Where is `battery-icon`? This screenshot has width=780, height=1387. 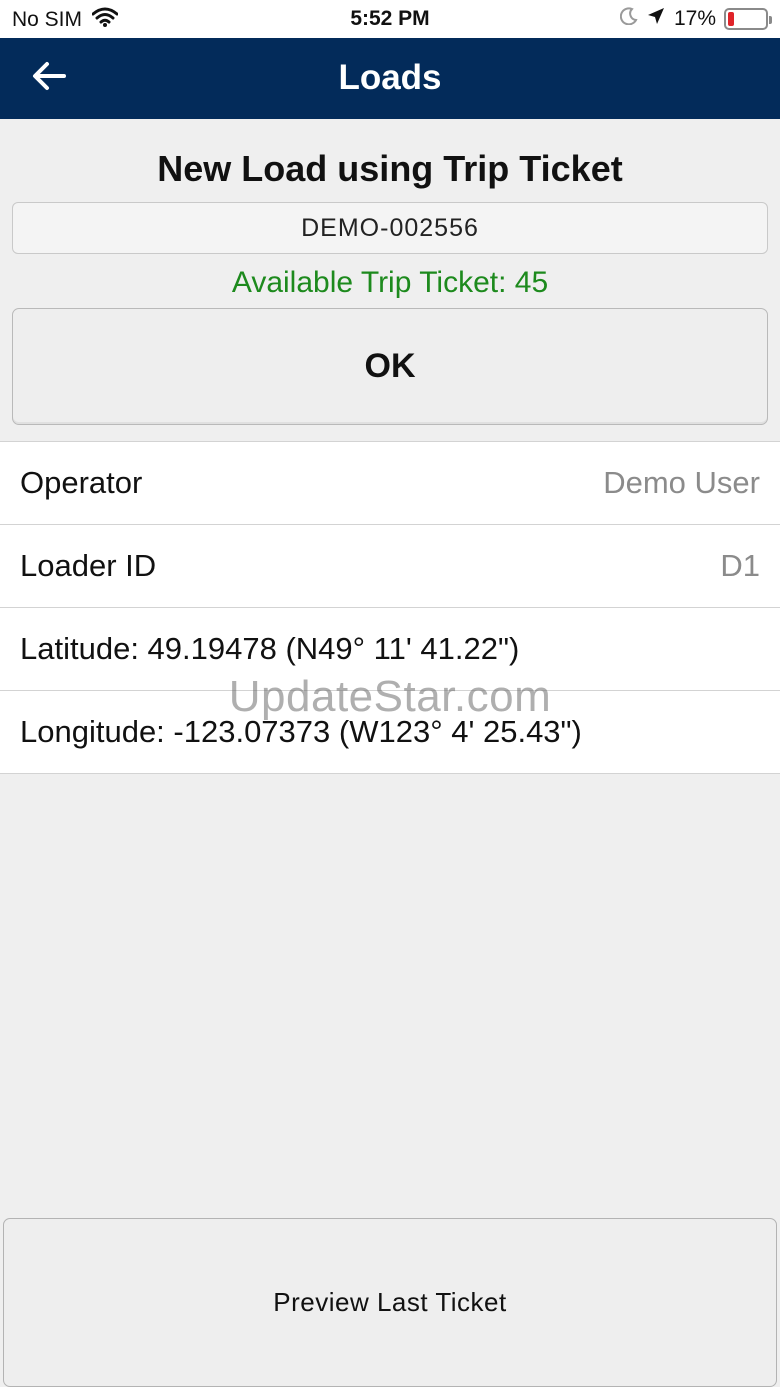
battery-icon is located at coordinates (748, 19).